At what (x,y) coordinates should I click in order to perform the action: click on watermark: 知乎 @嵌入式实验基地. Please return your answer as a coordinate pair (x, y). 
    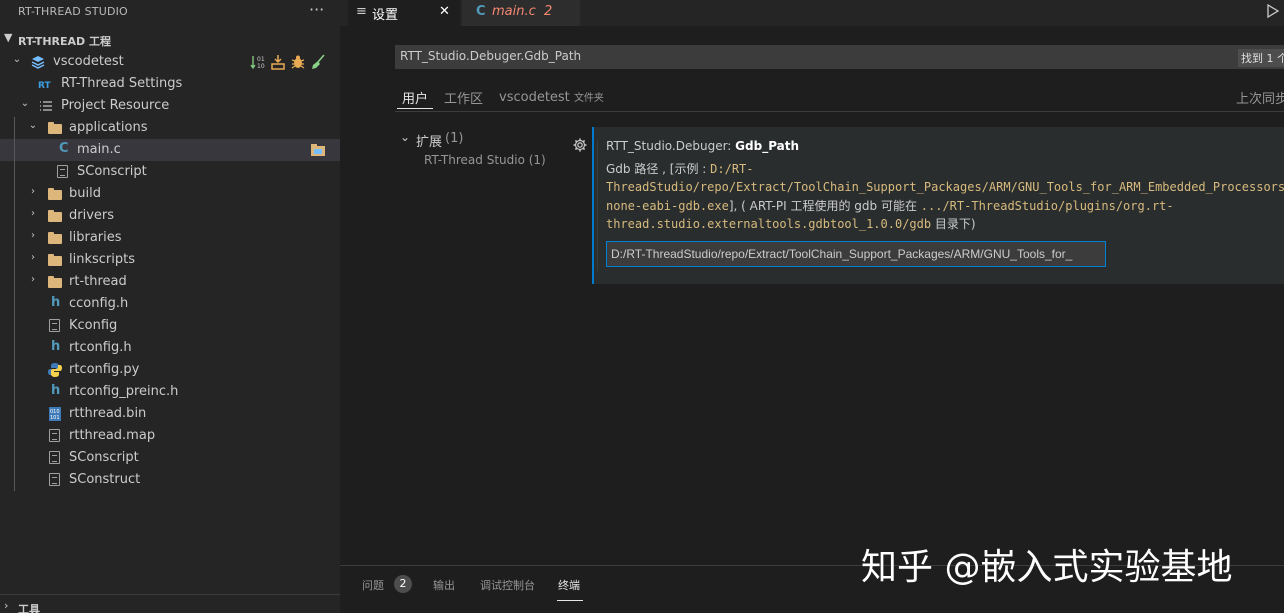
    Looking at the image, I should click on (1047, 567).